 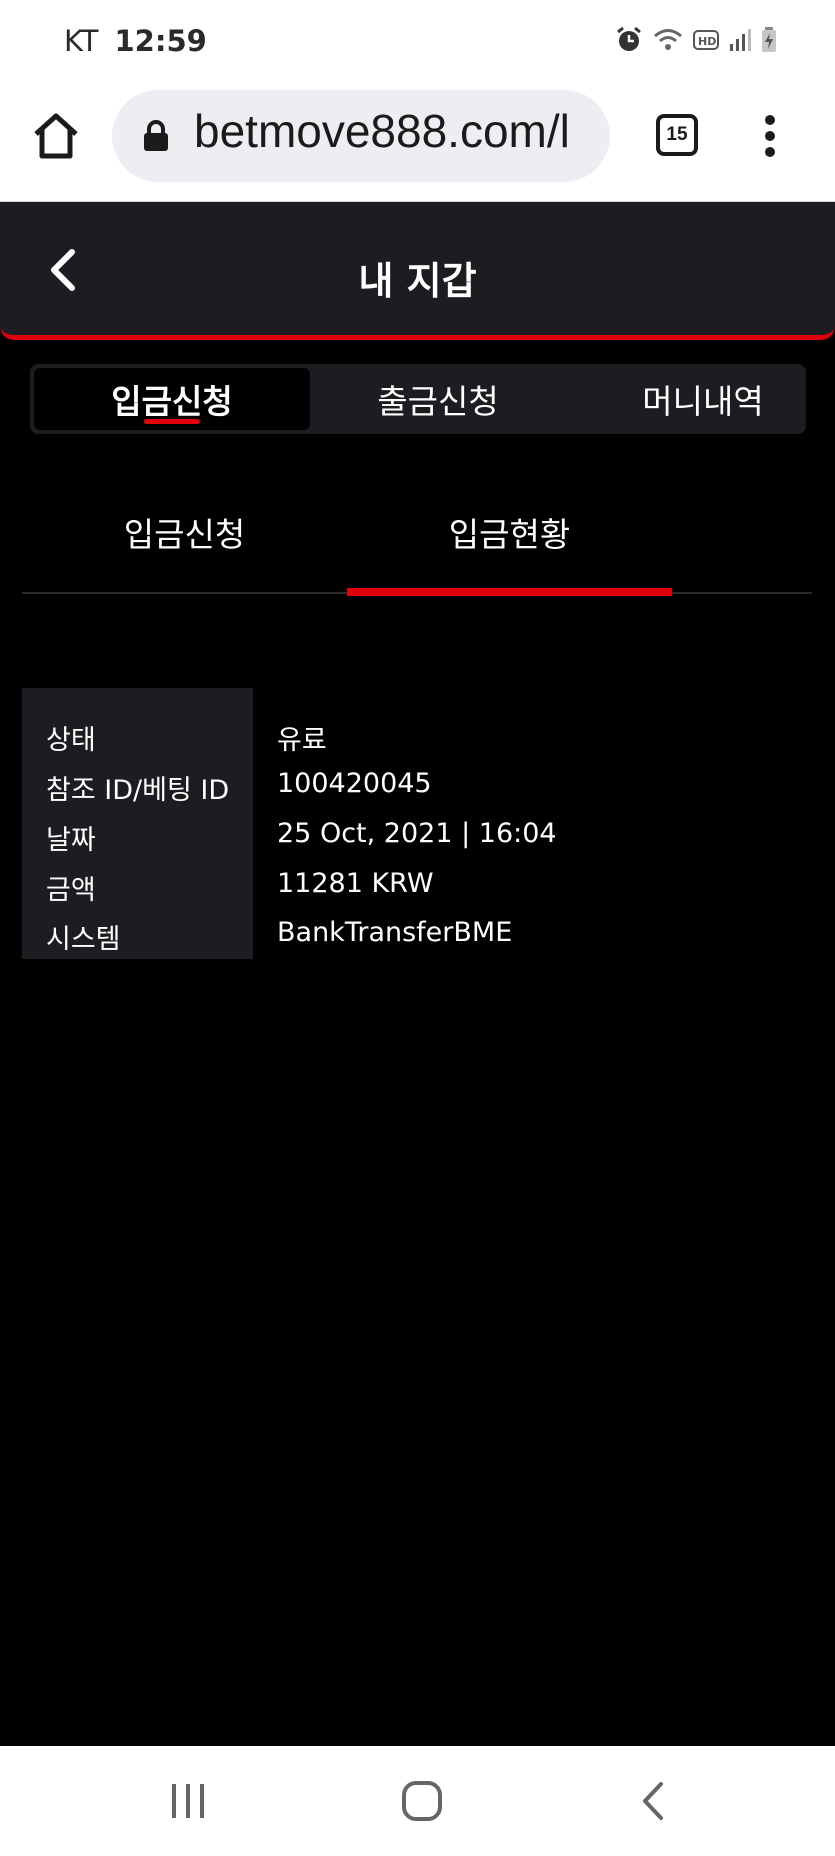 What do you see at coordinates (56, 136) in the screenshot?
I see `home-icon` at bounding box center [56, 136].